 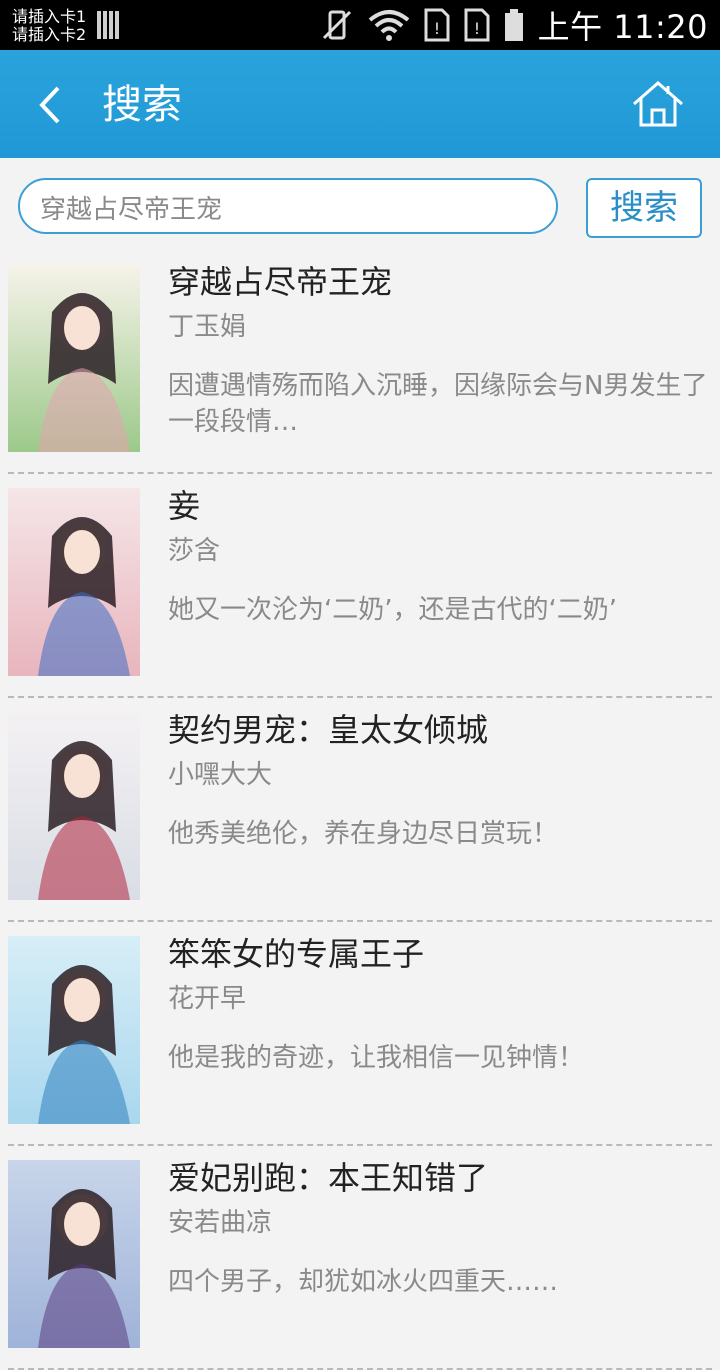 I want to click on vibrate-off-icon, so click(x=336, y=25).